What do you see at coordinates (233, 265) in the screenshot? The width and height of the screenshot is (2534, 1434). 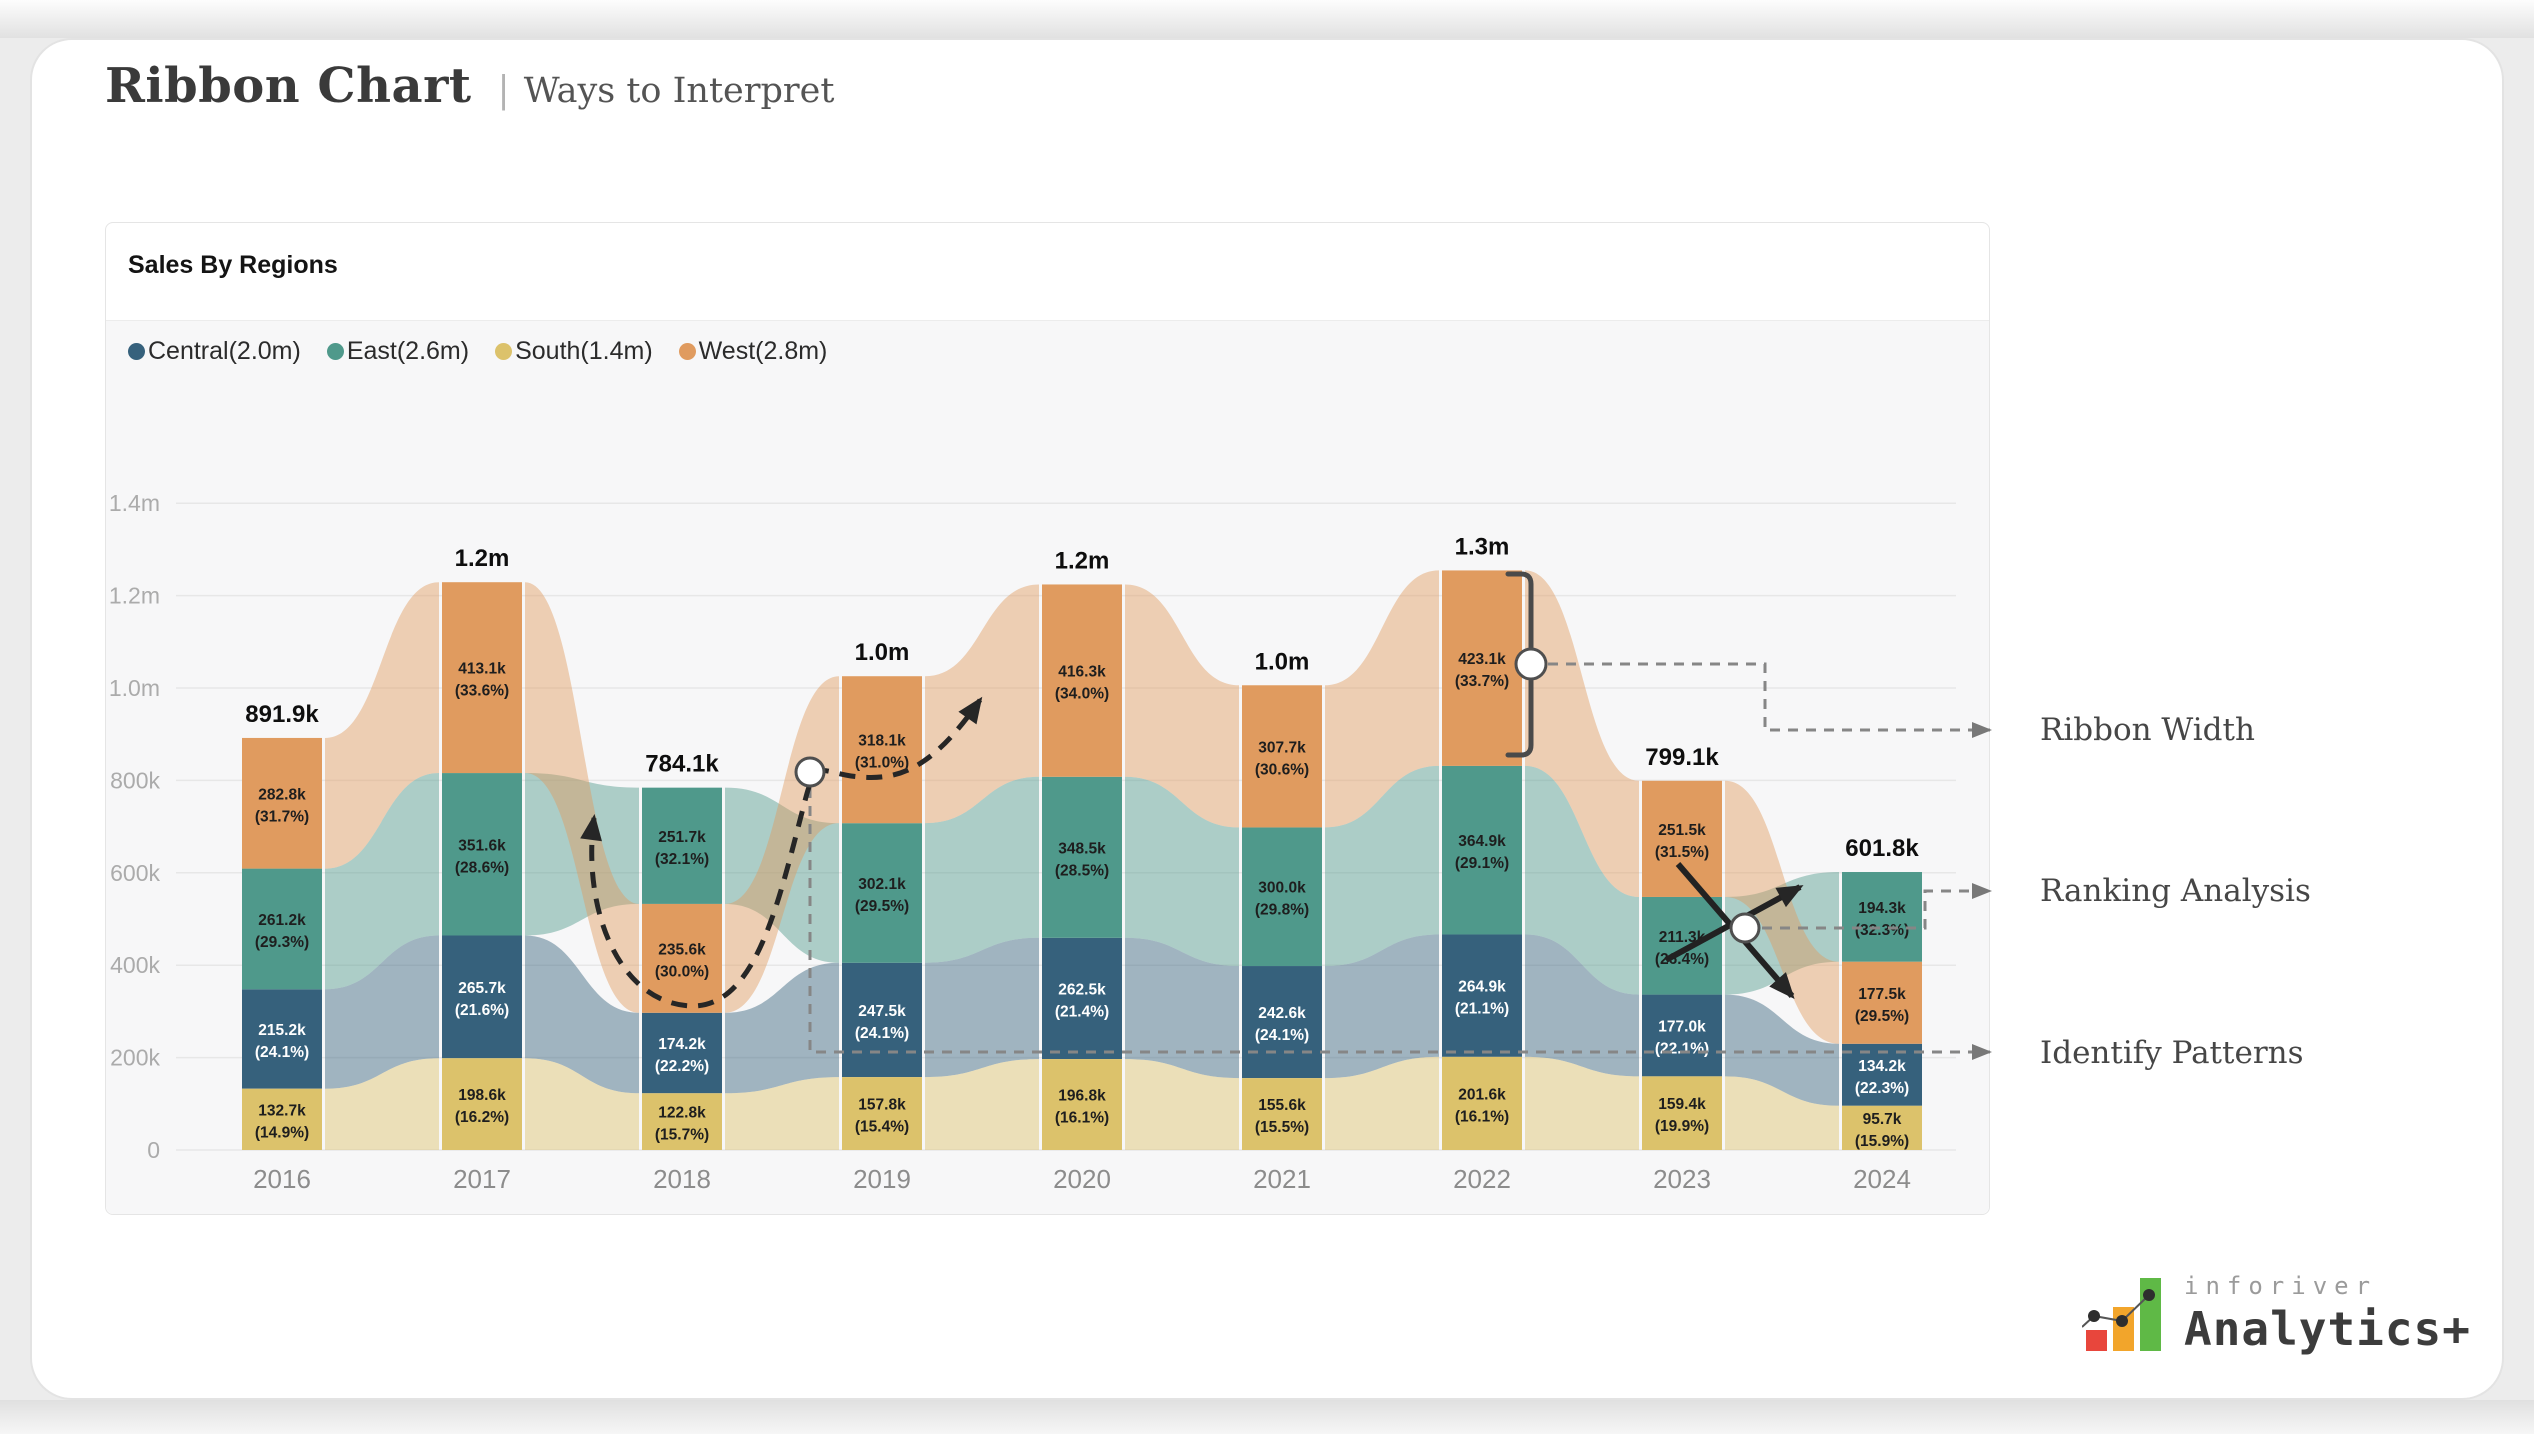 I see `chart-card-title: Sales By Regions` at bounding box center [233, 265].